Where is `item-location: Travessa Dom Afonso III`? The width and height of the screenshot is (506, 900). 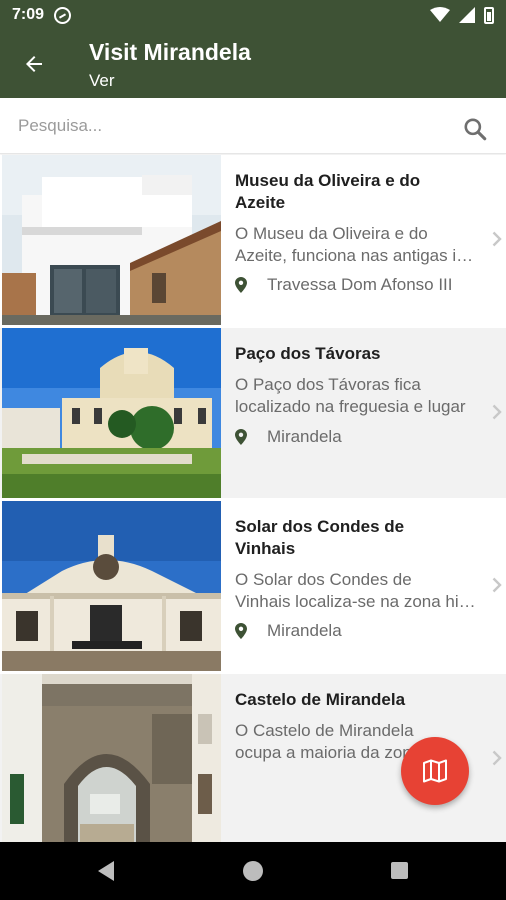 item-location: Travessa Dom Afonso III is located at coordinates (357, 285).